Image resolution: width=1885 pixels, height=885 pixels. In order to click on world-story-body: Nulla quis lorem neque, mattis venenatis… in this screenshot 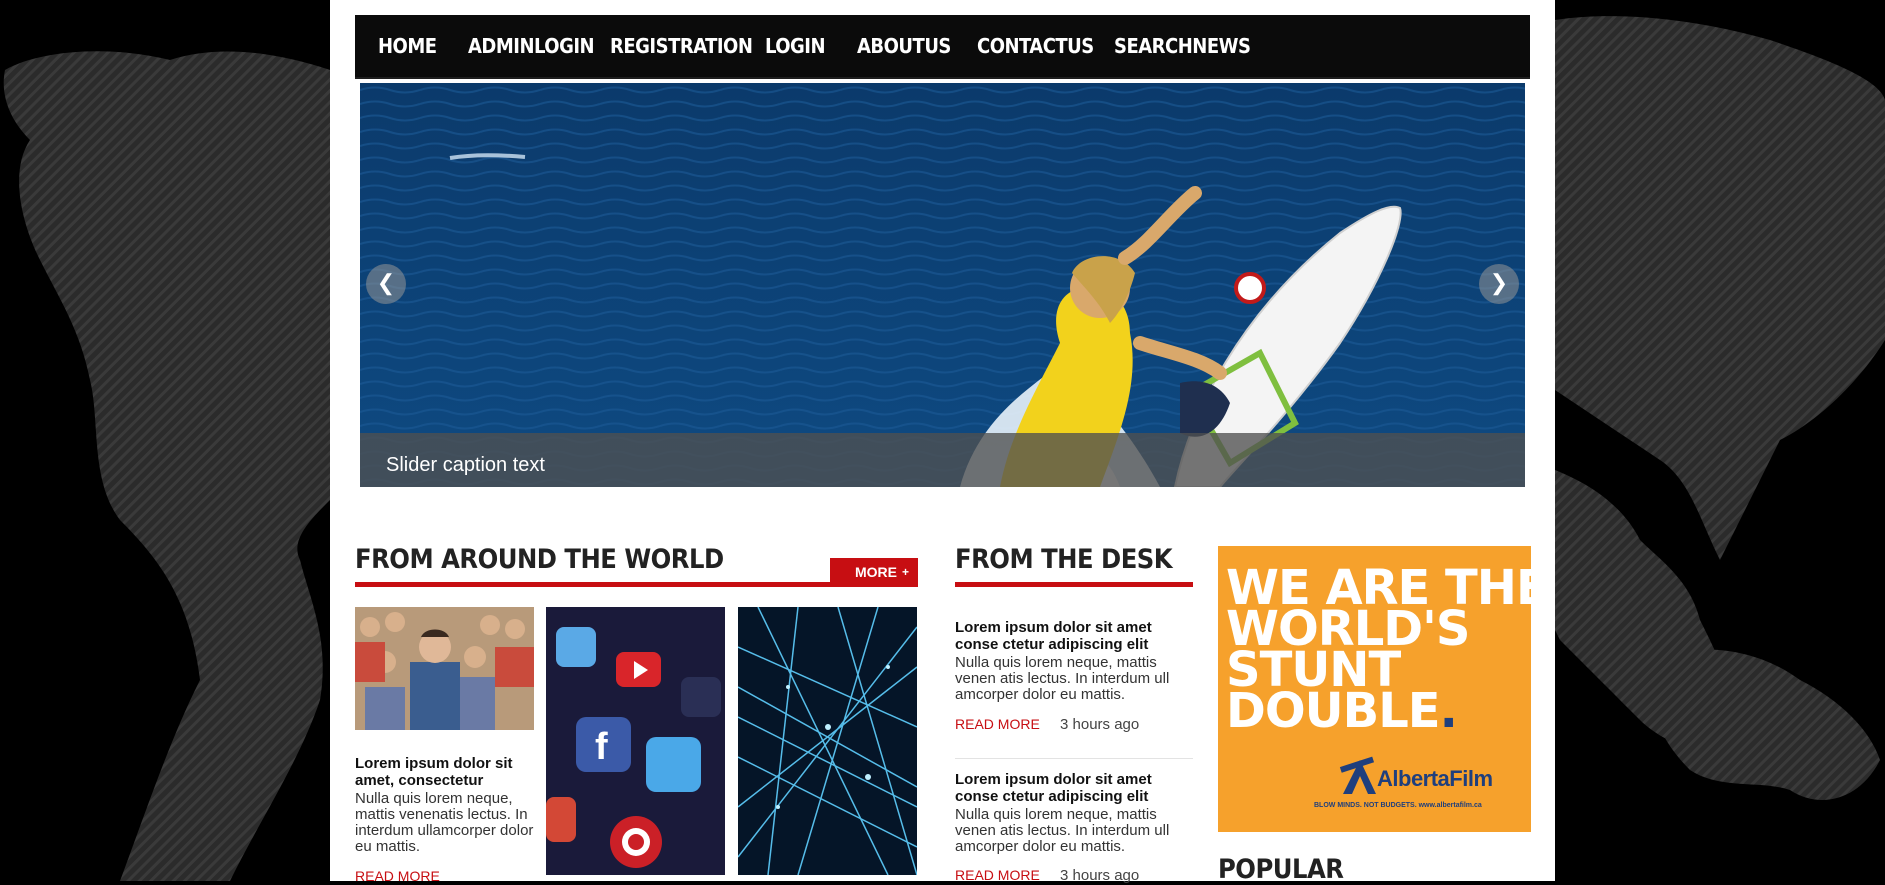, I will do `click(444, 822)`.